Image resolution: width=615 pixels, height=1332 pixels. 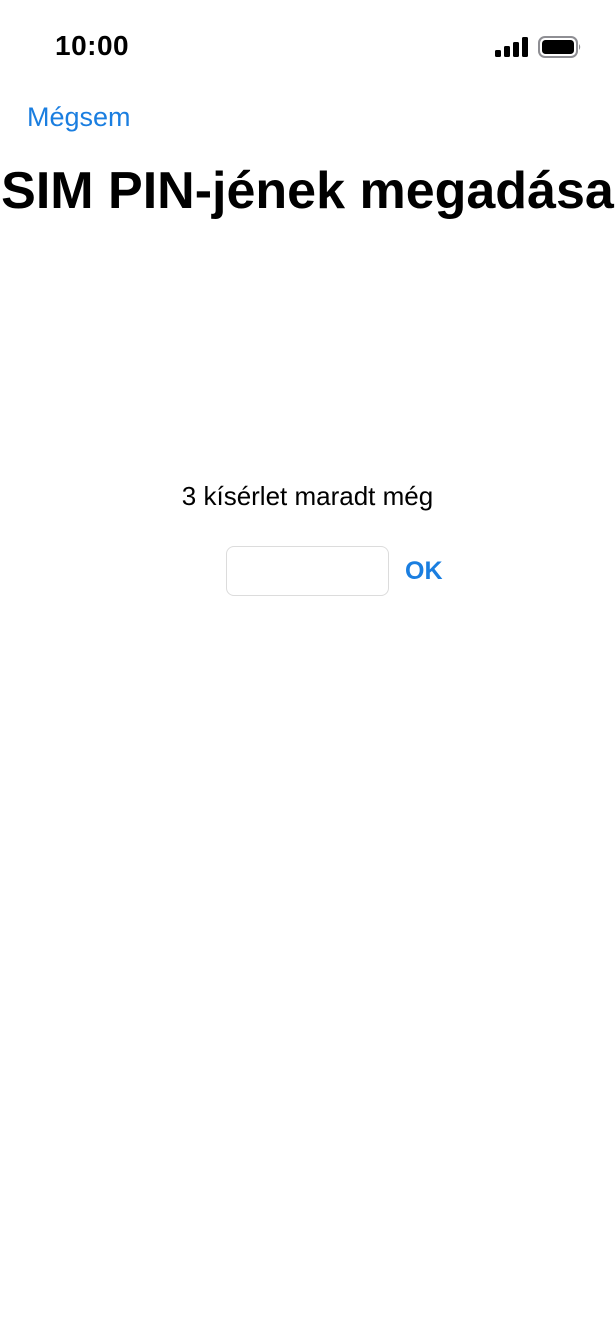 I want to click on status-bar: 10:00, so click(x=307, y=48).